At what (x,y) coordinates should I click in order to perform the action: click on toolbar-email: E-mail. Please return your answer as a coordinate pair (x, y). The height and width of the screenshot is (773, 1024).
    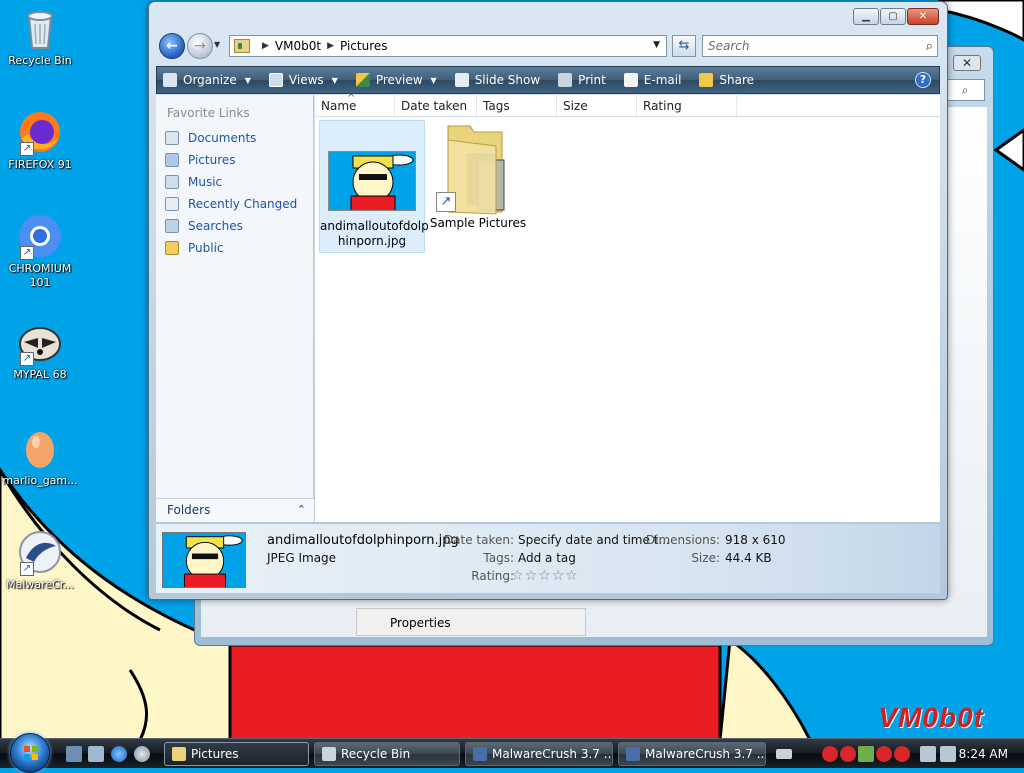
    Looking at the image, I should click on (652, 80).